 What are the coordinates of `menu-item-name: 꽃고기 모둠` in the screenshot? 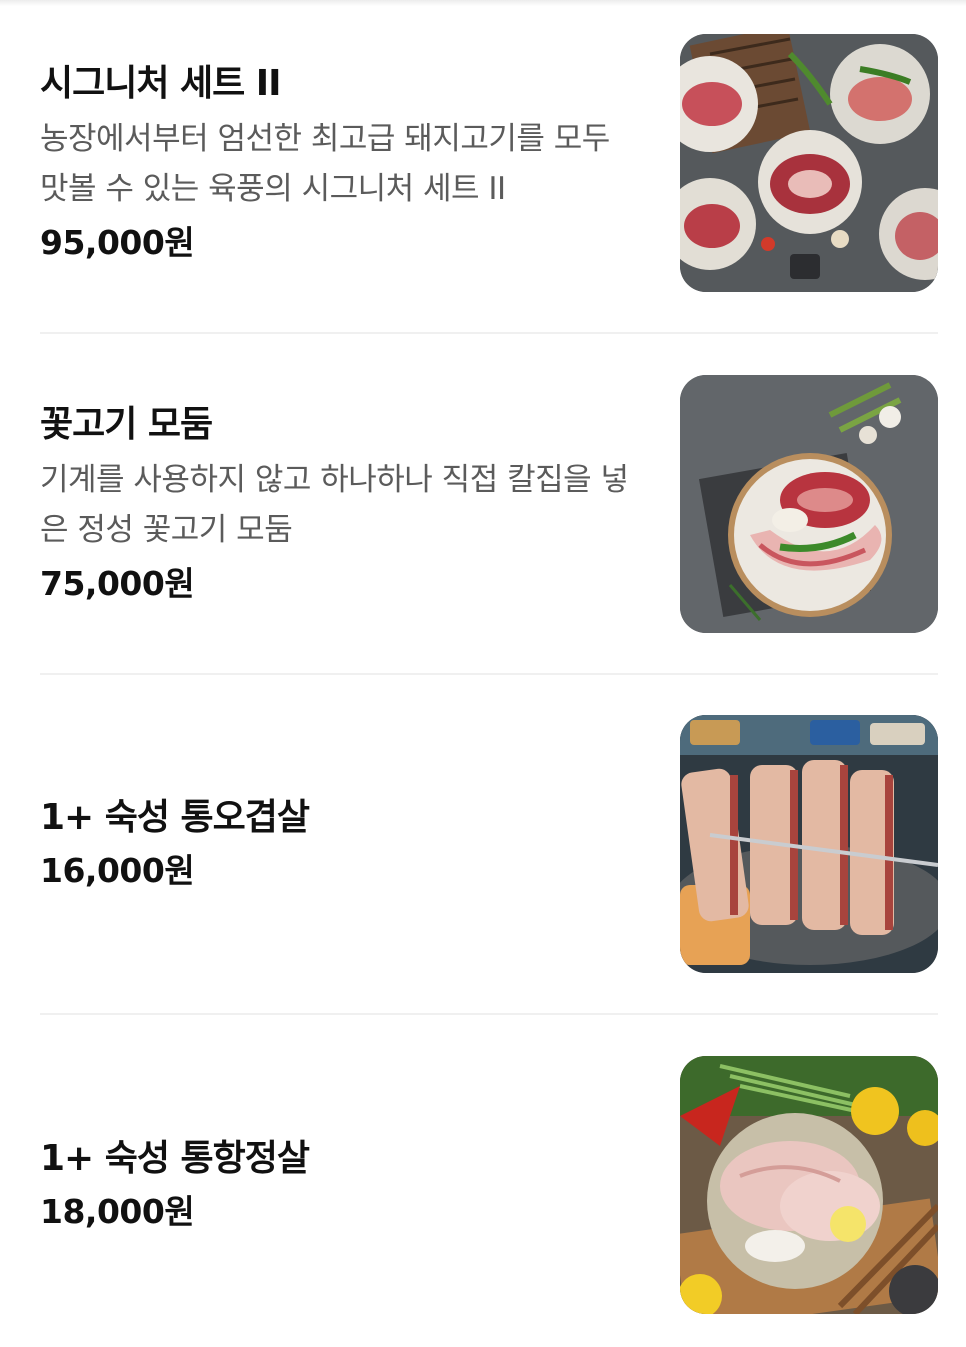 It's located at (126, 424).